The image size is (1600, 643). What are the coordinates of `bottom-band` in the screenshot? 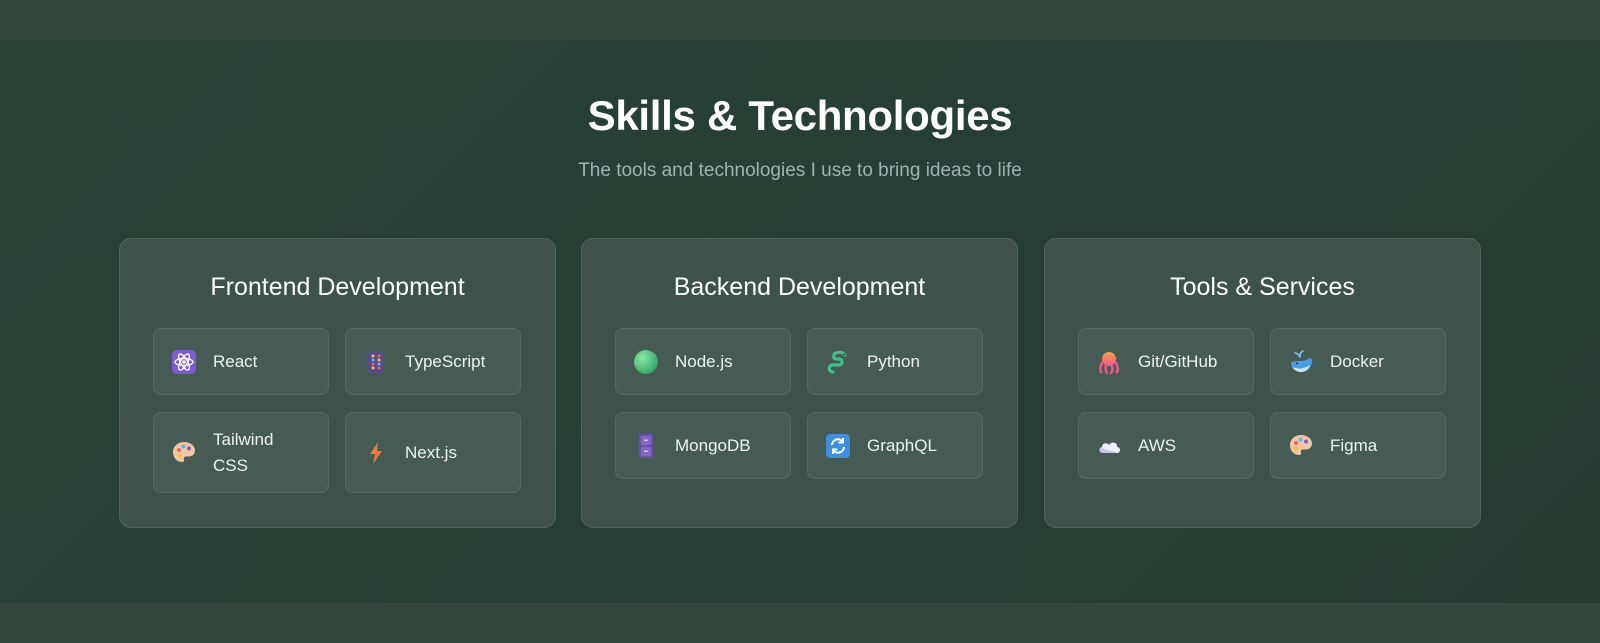 It's located at (800, 623).